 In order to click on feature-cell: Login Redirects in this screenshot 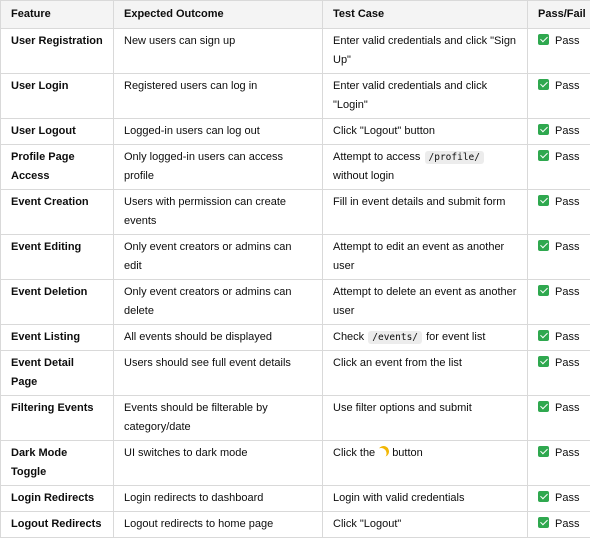, I will do `click(57, 499)`.